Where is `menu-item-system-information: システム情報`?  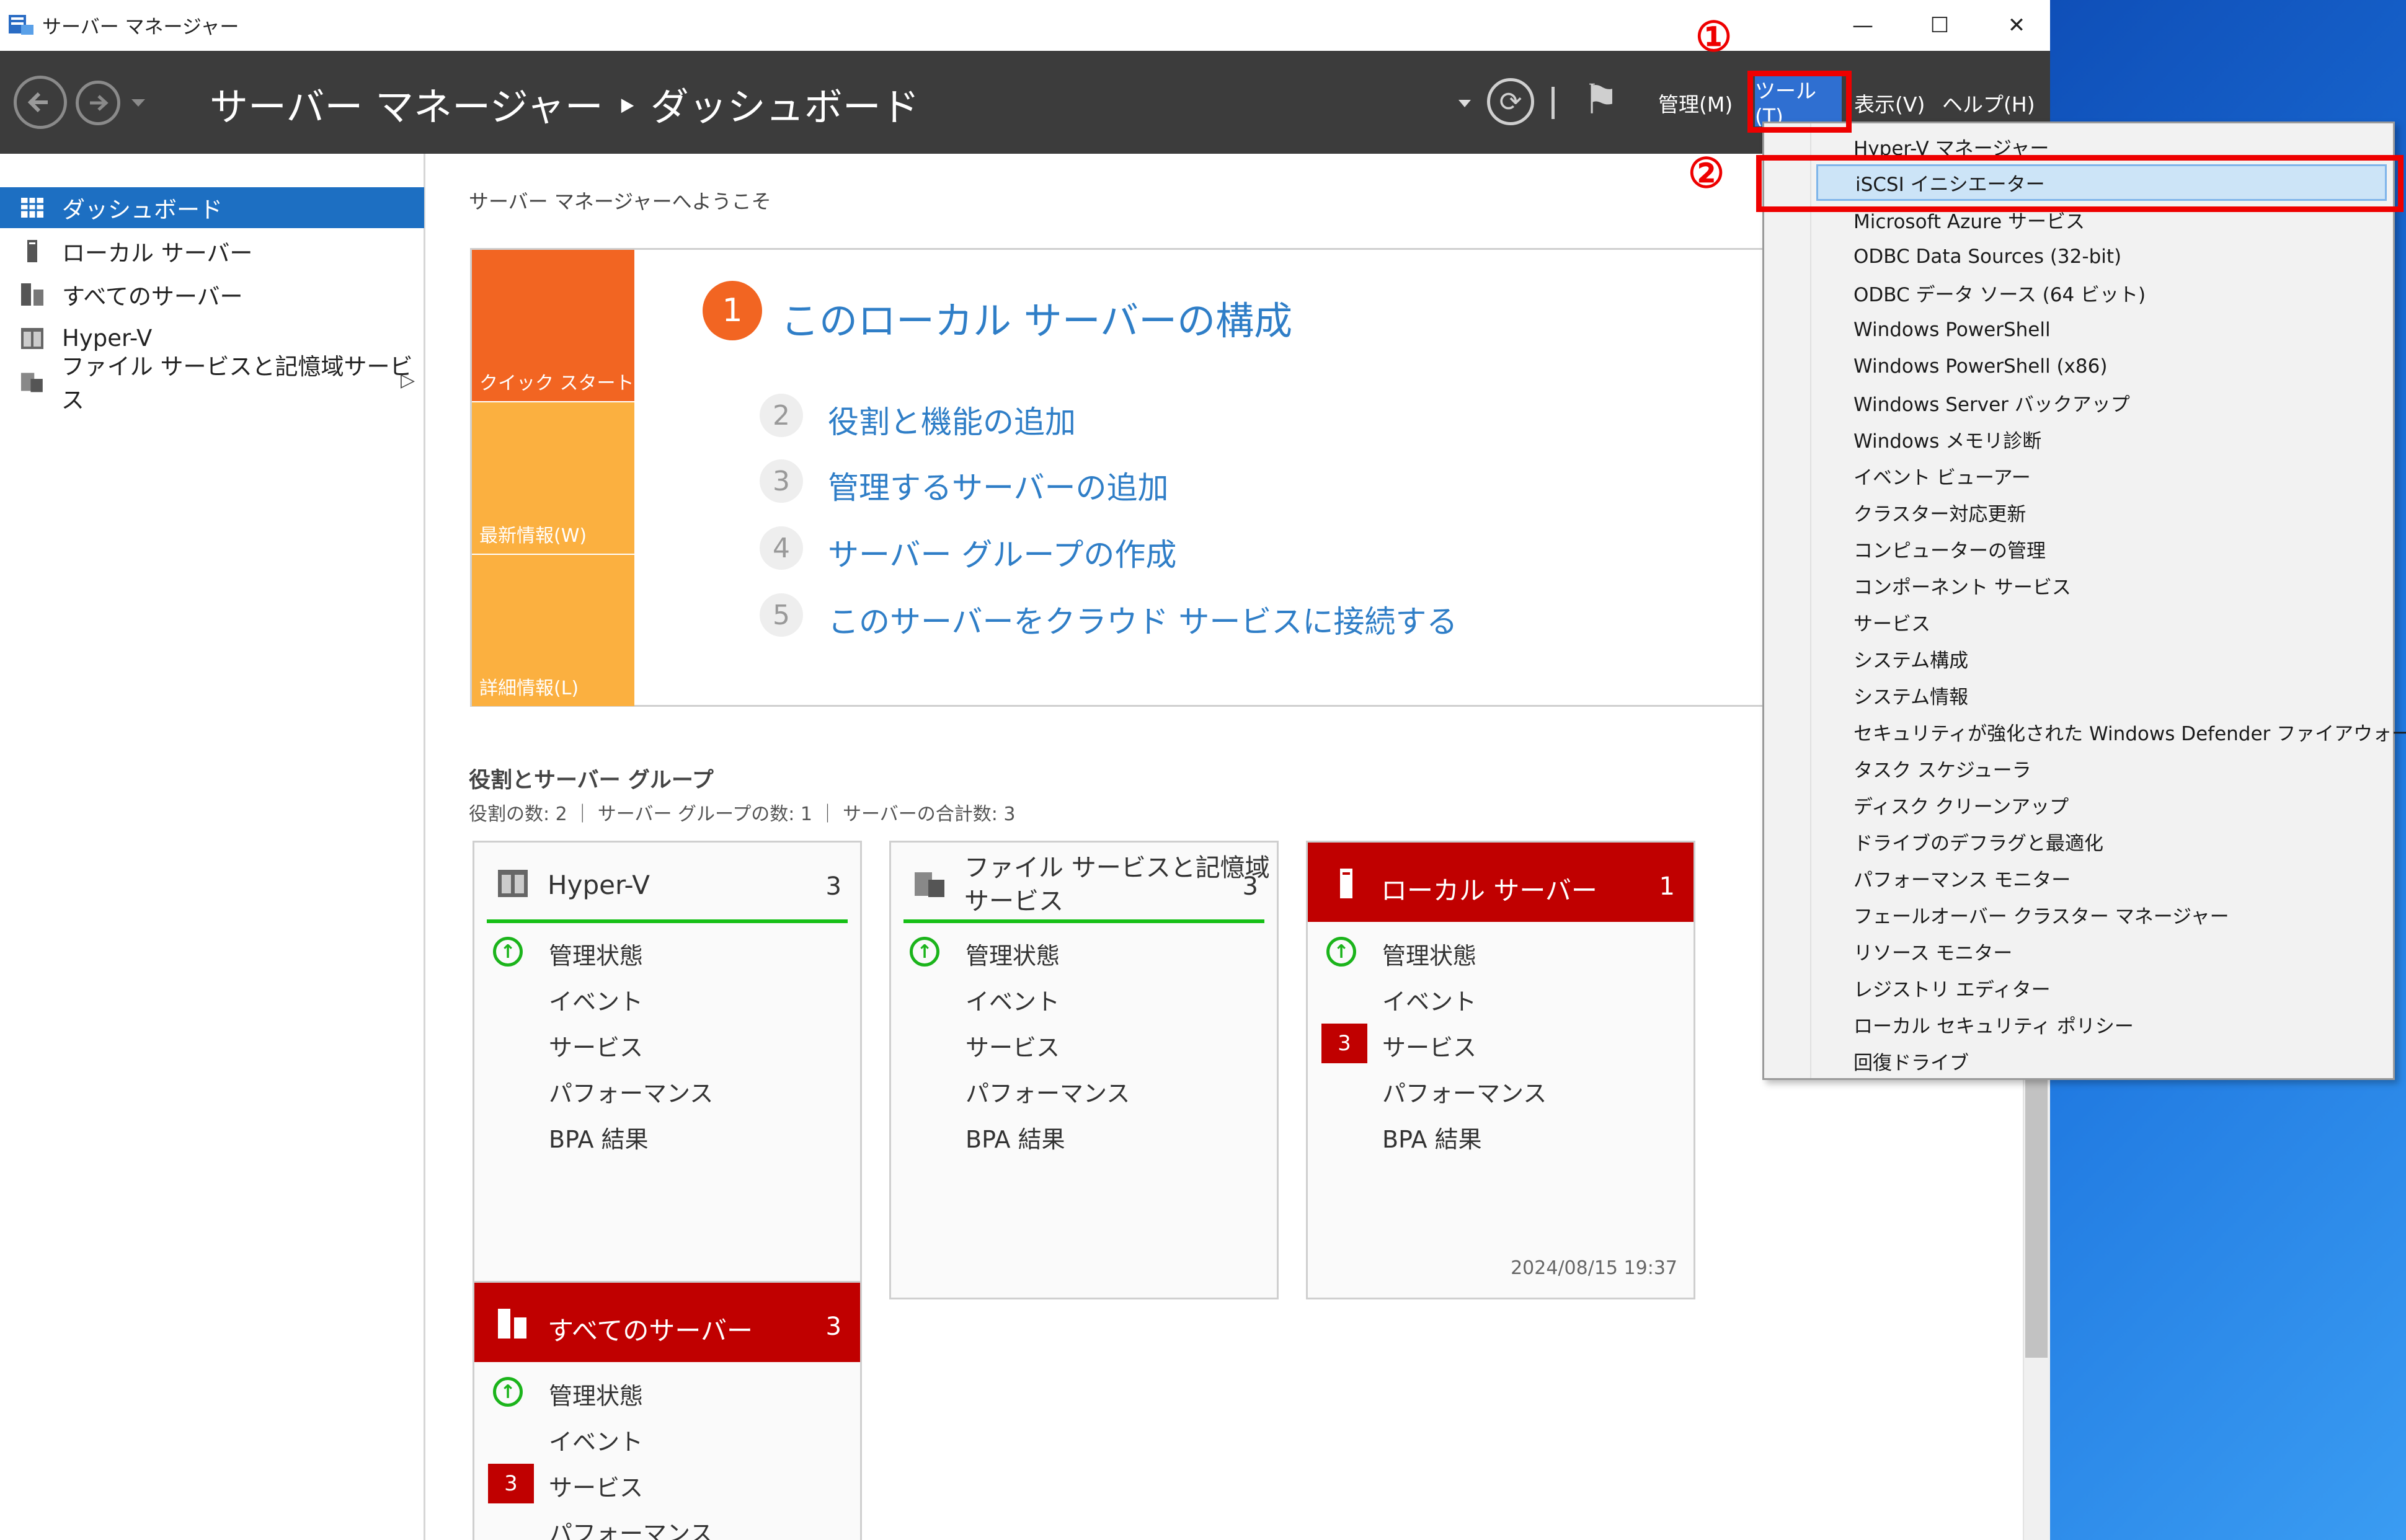
menu-item-system-information: システム情報 is located at coordinates (2101, 695).